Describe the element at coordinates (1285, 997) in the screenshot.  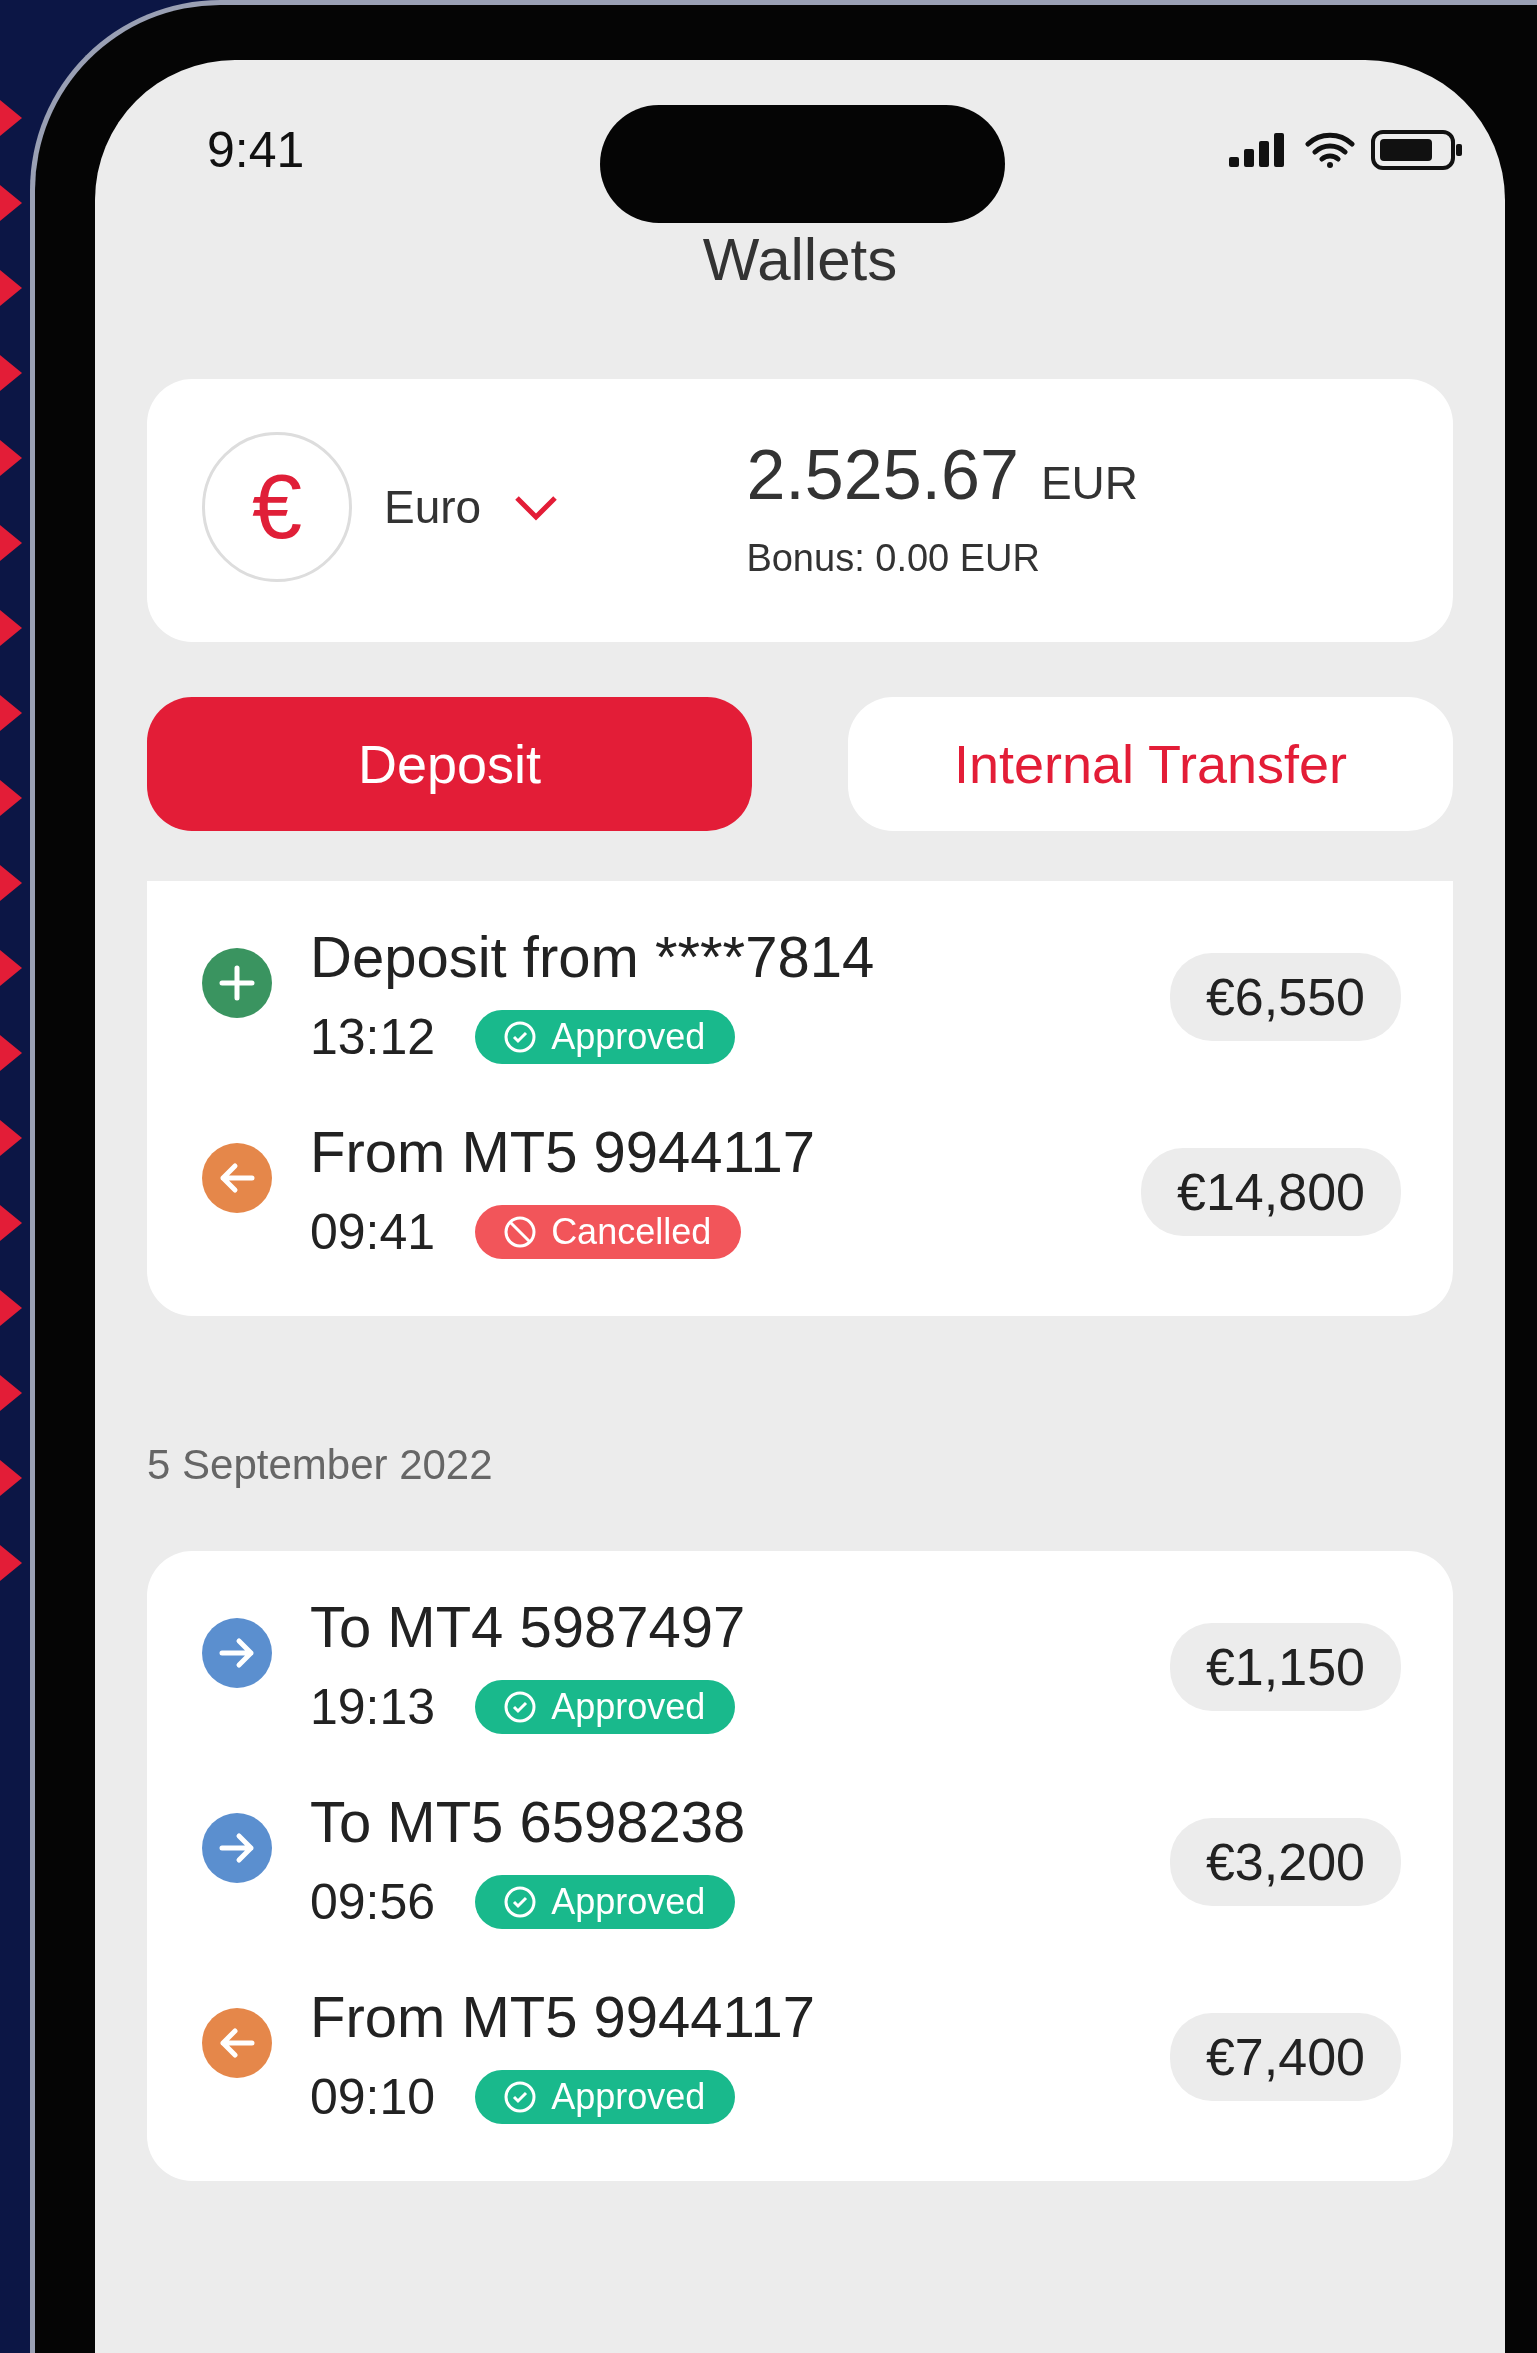
I see `amount-pill: €6,550` at that location.